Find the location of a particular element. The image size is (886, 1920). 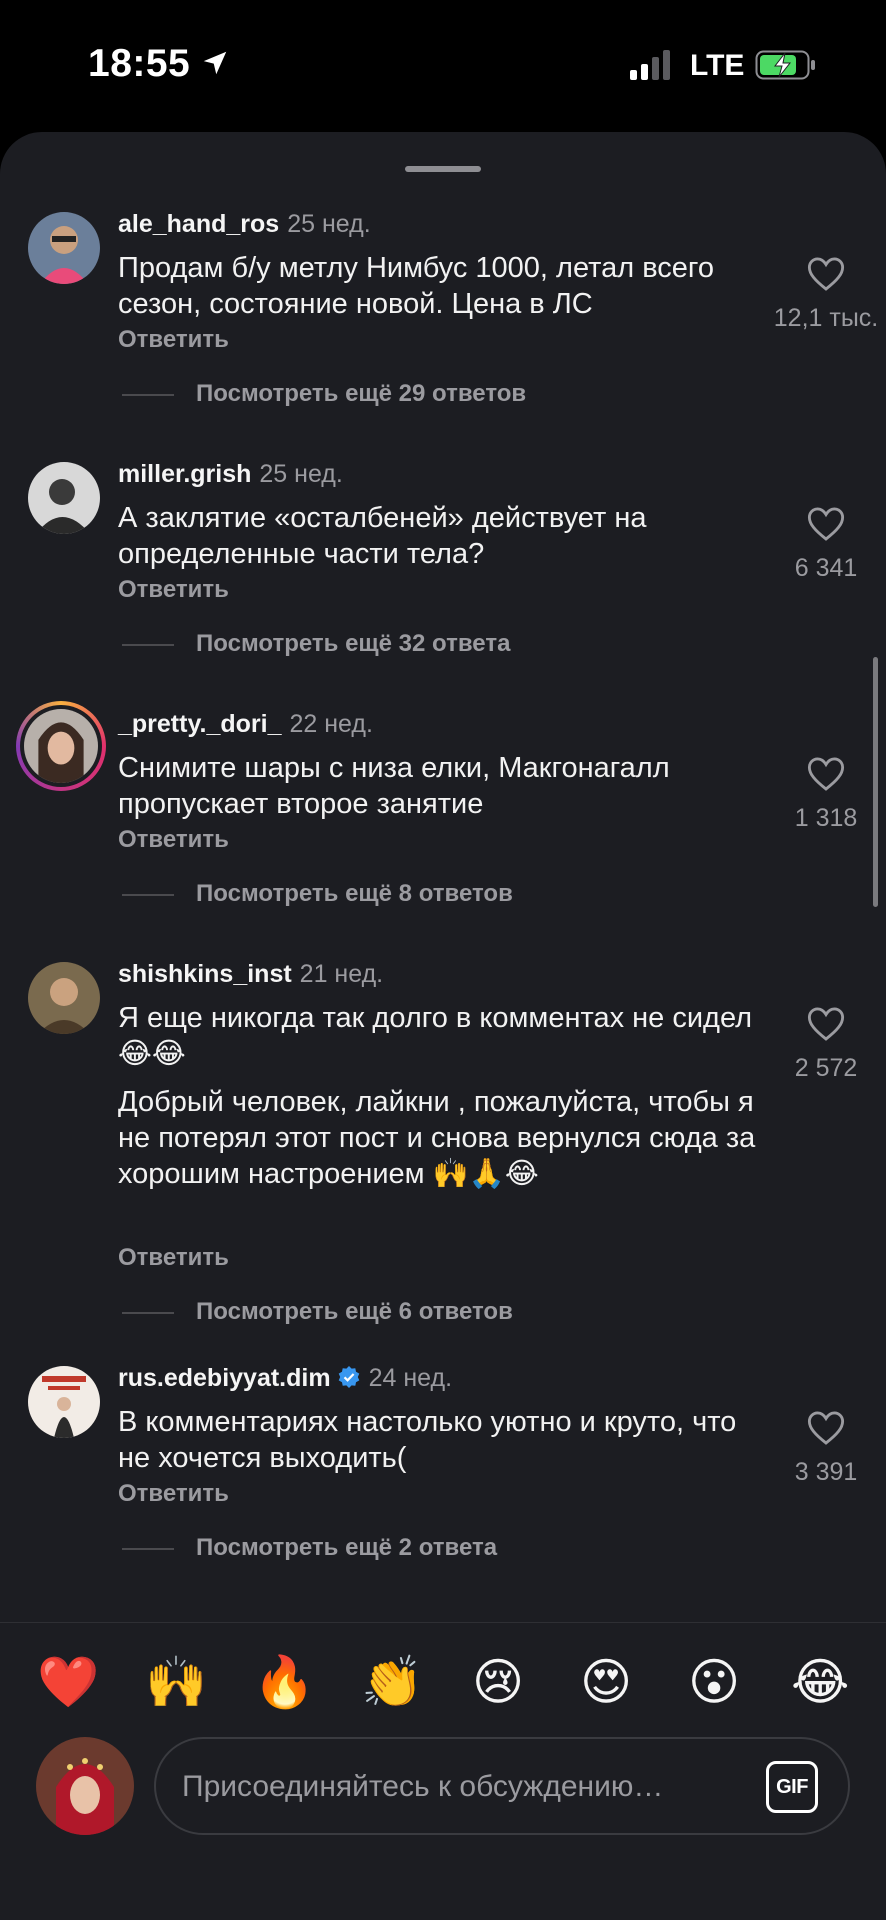

emoji-red-heart: ❤️ is located at coordinates (68, 1682).